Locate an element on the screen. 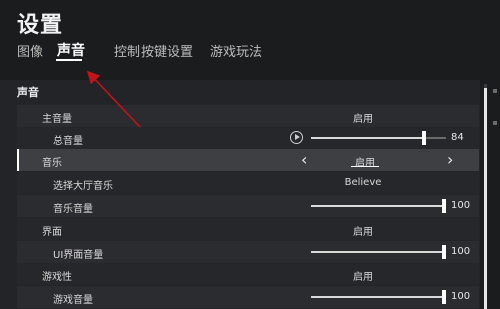 The height and width of the screenshot is (309, 500). annotation-arrow is located at coordinates (113, 99).